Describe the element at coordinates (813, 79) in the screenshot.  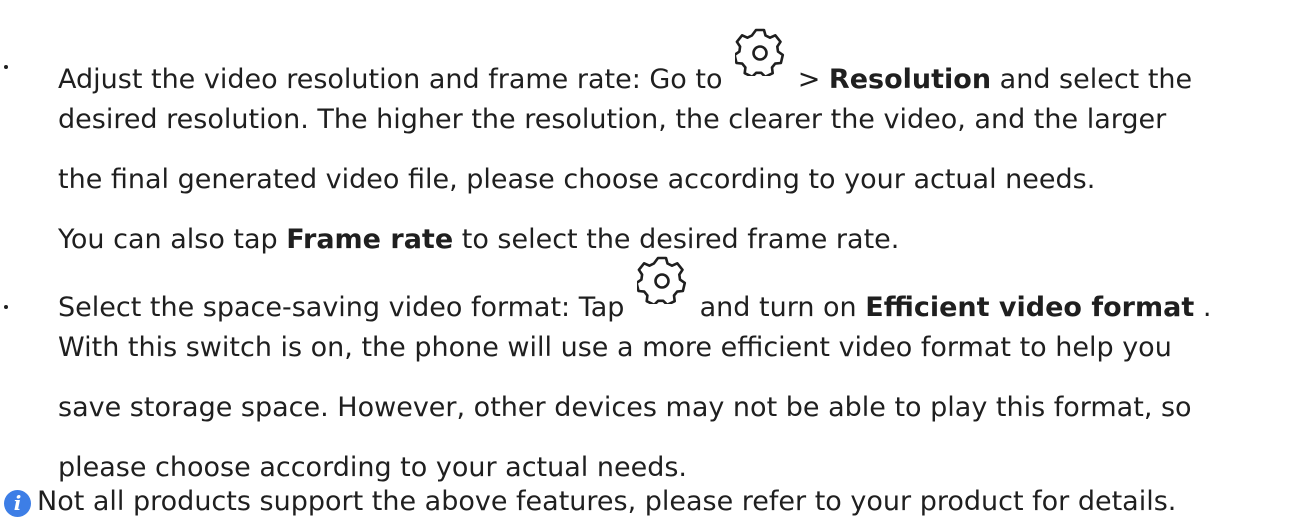
I see `text-span: >` at that location.